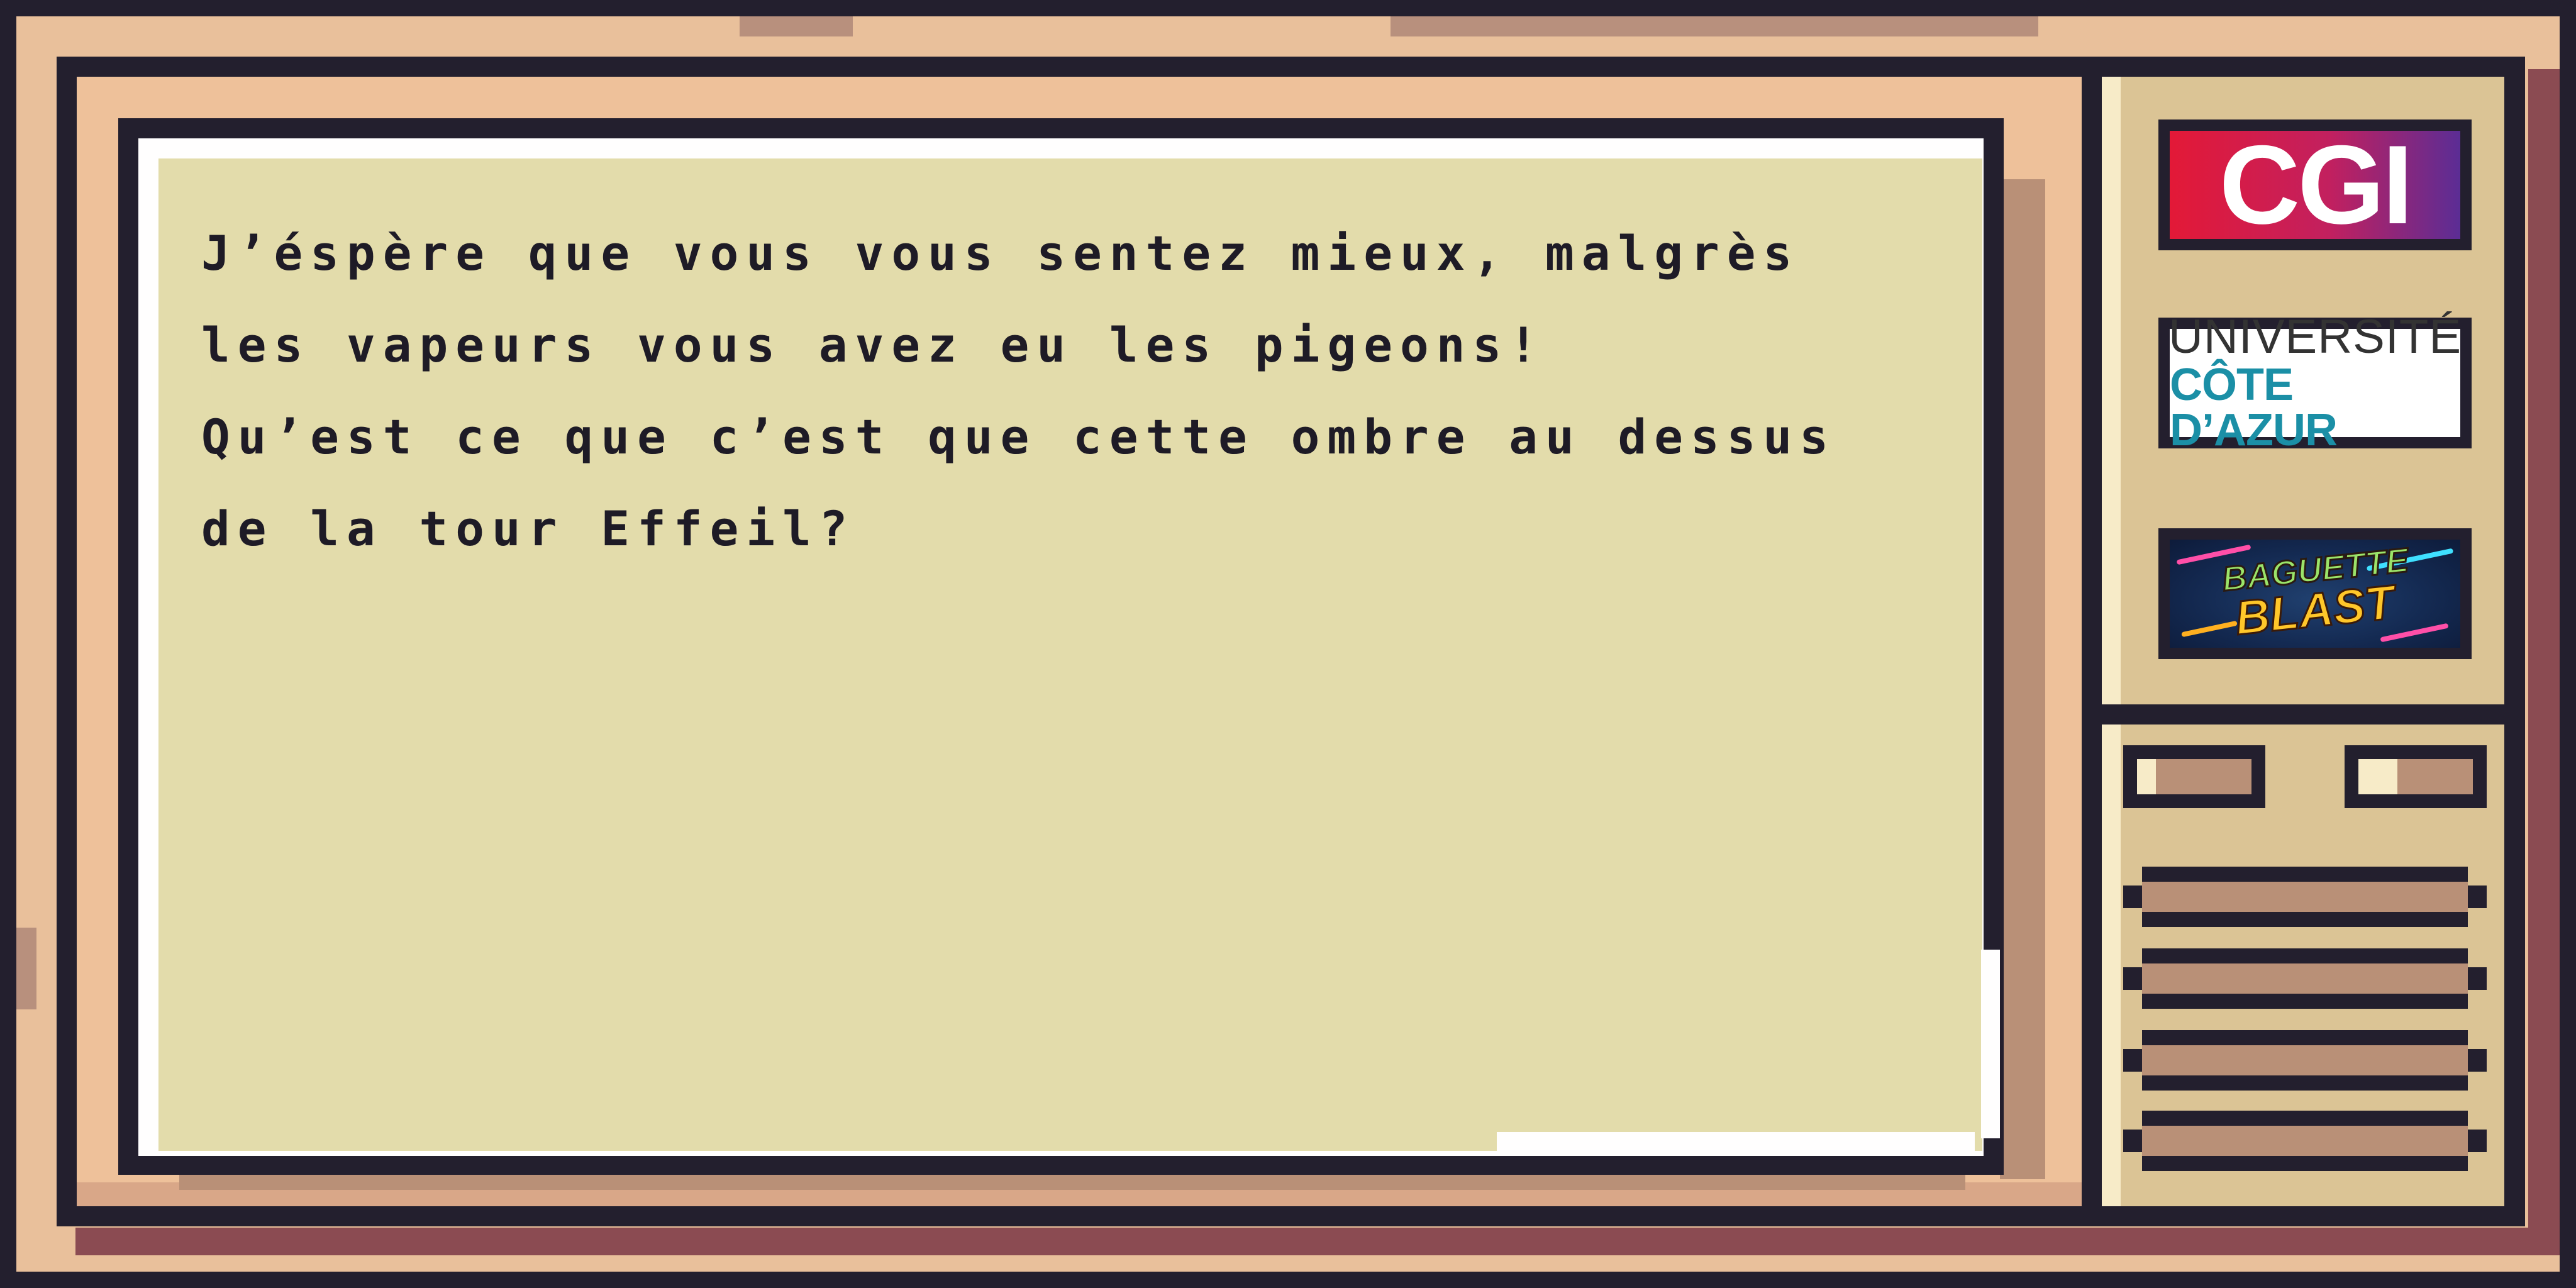 This screenshot has width=2576, height=1288. Describe the element at coordinates (2111, 390) in the screenshot. I see `logo-panel-highlight` at that location.